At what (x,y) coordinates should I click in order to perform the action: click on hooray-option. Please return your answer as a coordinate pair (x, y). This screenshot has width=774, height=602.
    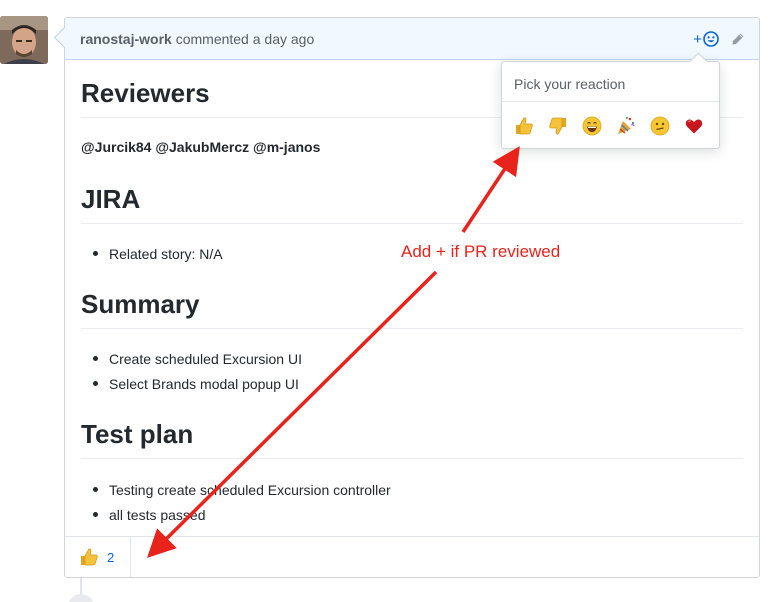
    Looking at the image, I should click on (626, 126).